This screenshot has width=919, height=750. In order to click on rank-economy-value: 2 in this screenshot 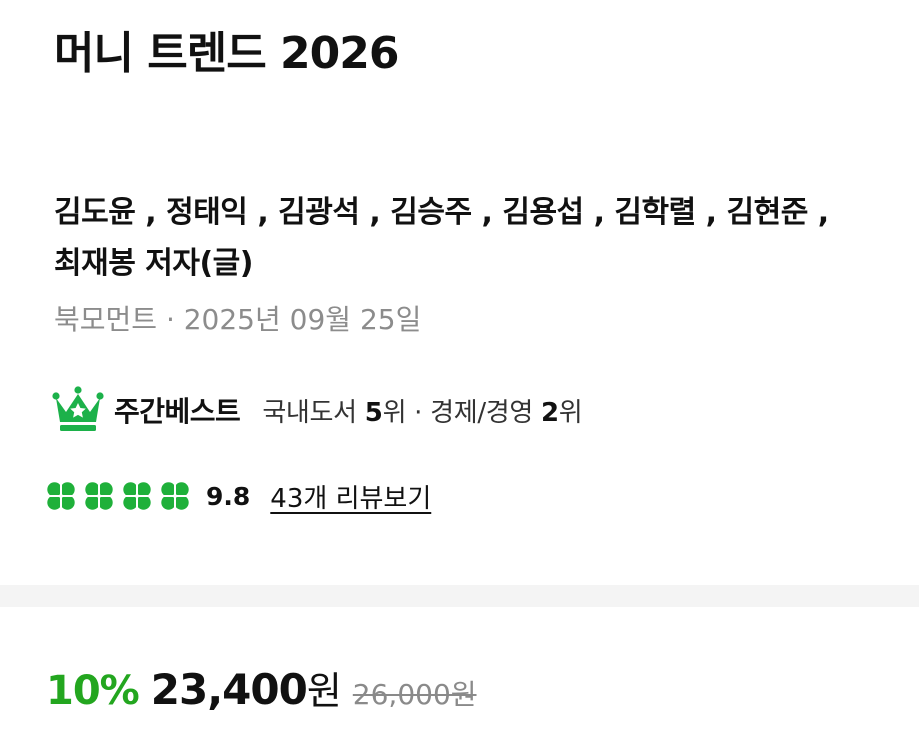, I will do `click(549, 412)`.